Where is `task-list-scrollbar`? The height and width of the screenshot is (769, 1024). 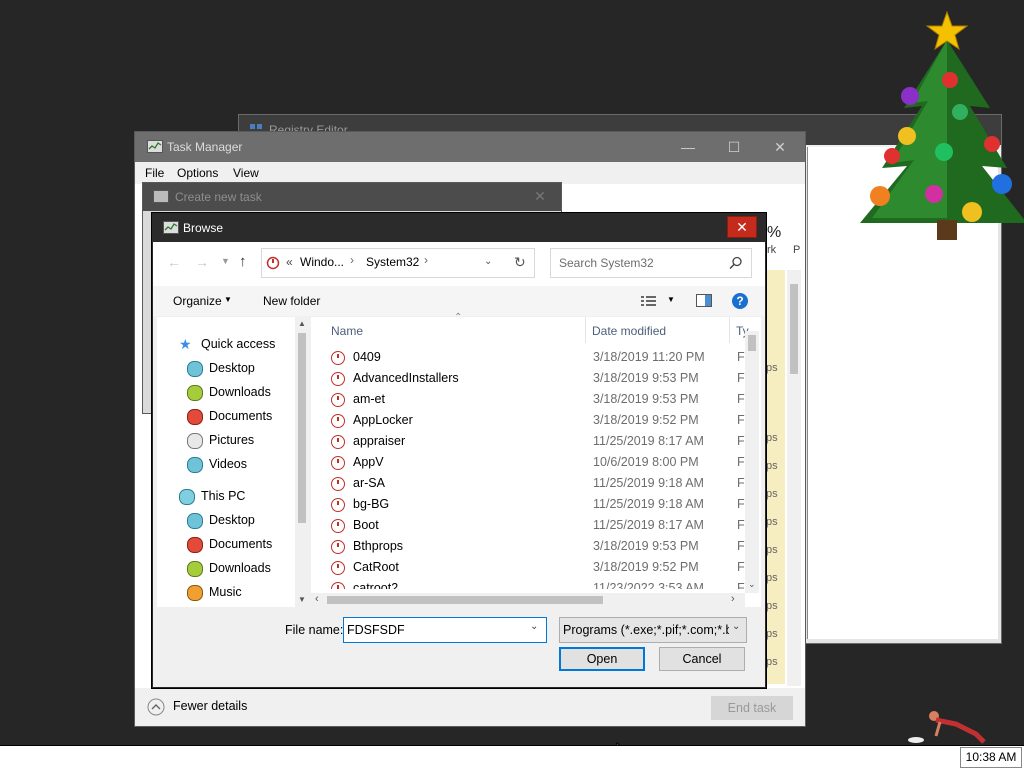
task-list-scrollbar is located at coordinates (794, 478).